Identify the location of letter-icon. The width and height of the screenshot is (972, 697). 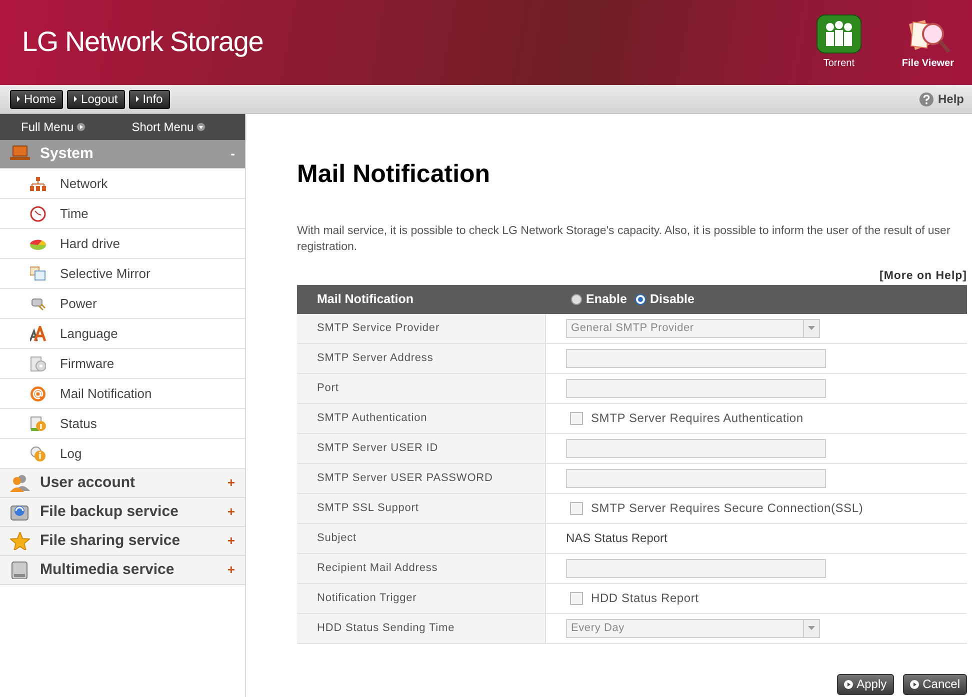
(38, 334).